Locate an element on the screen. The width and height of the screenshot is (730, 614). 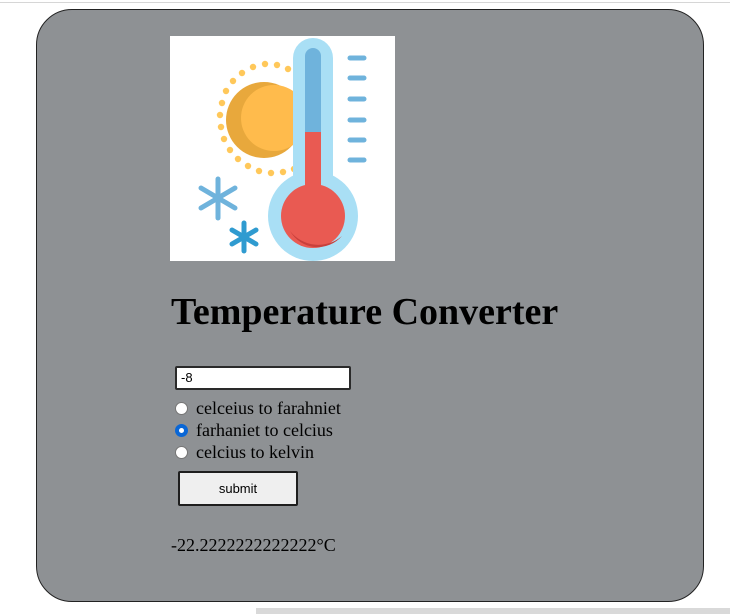
submit-button: submit is located at coordinates (238, 488).